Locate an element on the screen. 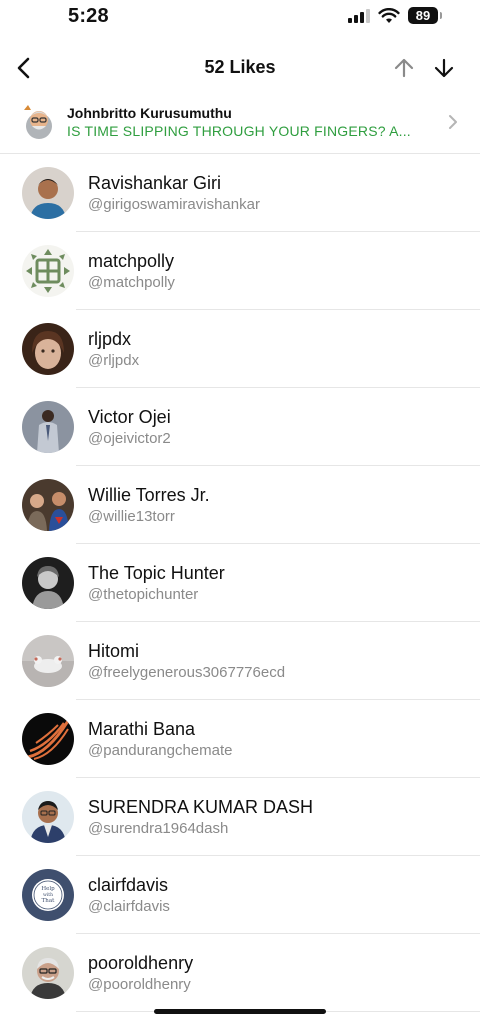 This screenshot has width=480, height=1023. user-handle: @surendra1964dash is located at coordinates (158, 828).